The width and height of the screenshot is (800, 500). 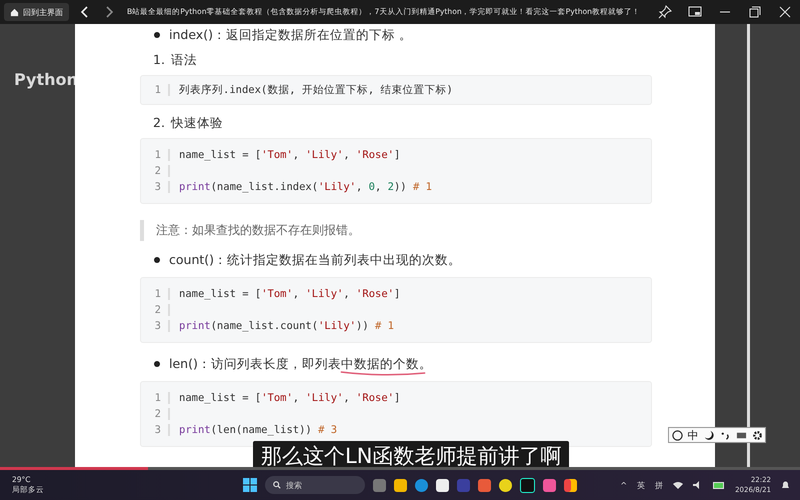 What do you see at coordinates (286, 326) in the screenshot?
I see `code-line: print(name_list.count('Lily')) # 1` at bounding box center [286, 326].